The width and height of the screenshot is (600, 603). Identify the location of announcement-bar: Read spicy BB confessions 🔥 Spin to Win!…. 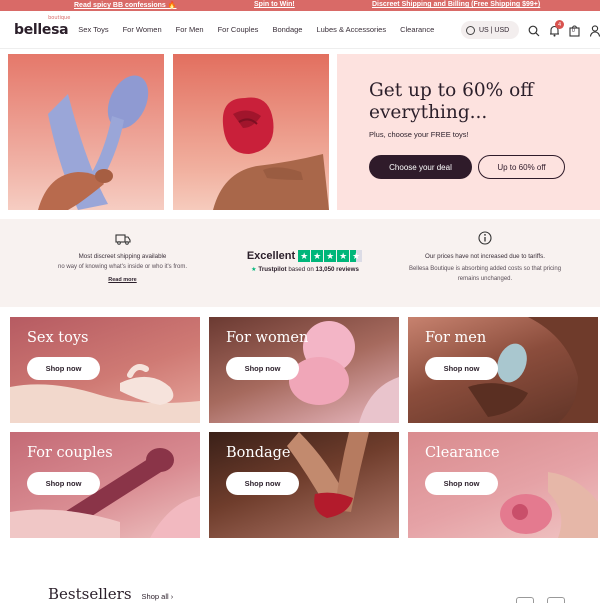
(300, 5).